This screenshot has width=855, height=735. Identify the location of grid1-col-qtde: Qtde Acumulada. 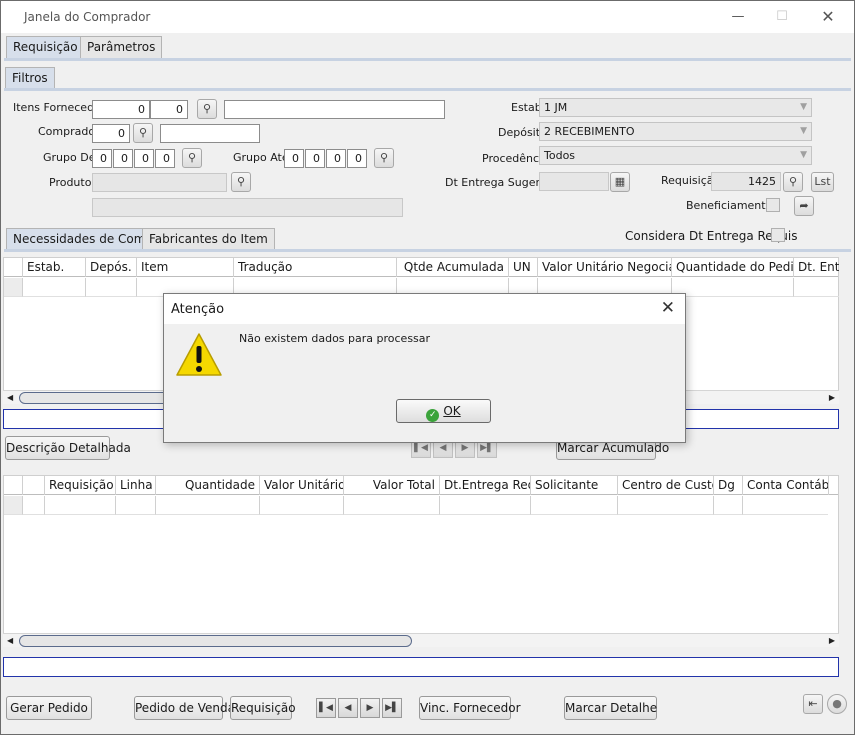
(452, 267).